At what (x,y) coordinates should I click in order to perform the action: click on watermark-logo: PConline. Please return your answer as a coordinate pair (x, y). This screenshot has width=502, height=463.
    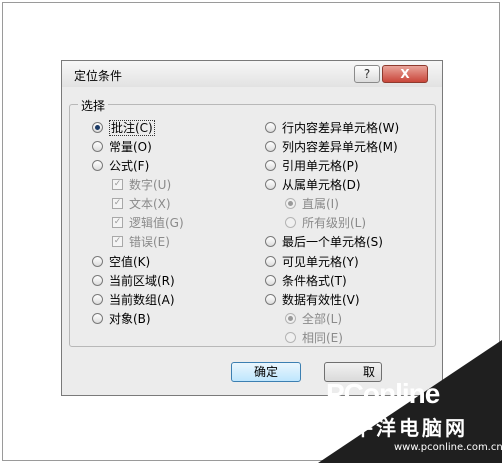
    Looking at the image, I should click on (383, 393).